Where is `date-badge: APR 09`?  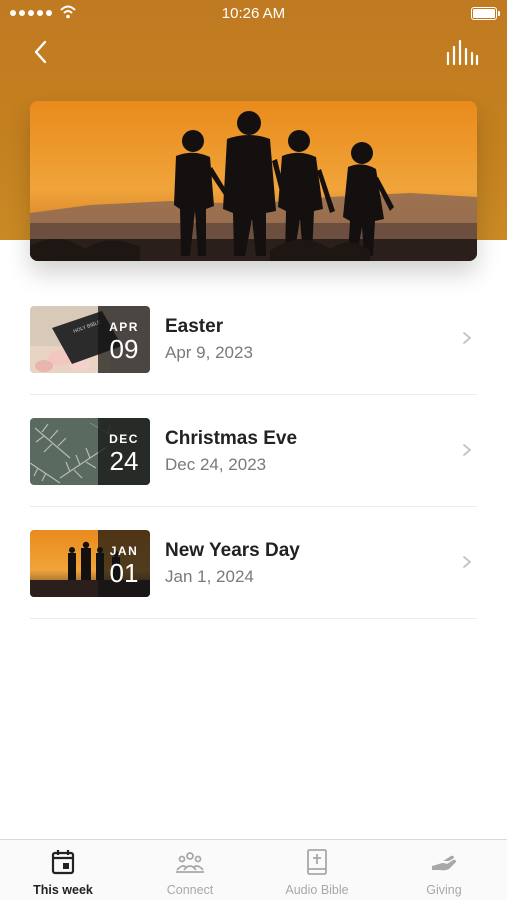
date-badge: APR 09 is located at coordinates (124, 339).